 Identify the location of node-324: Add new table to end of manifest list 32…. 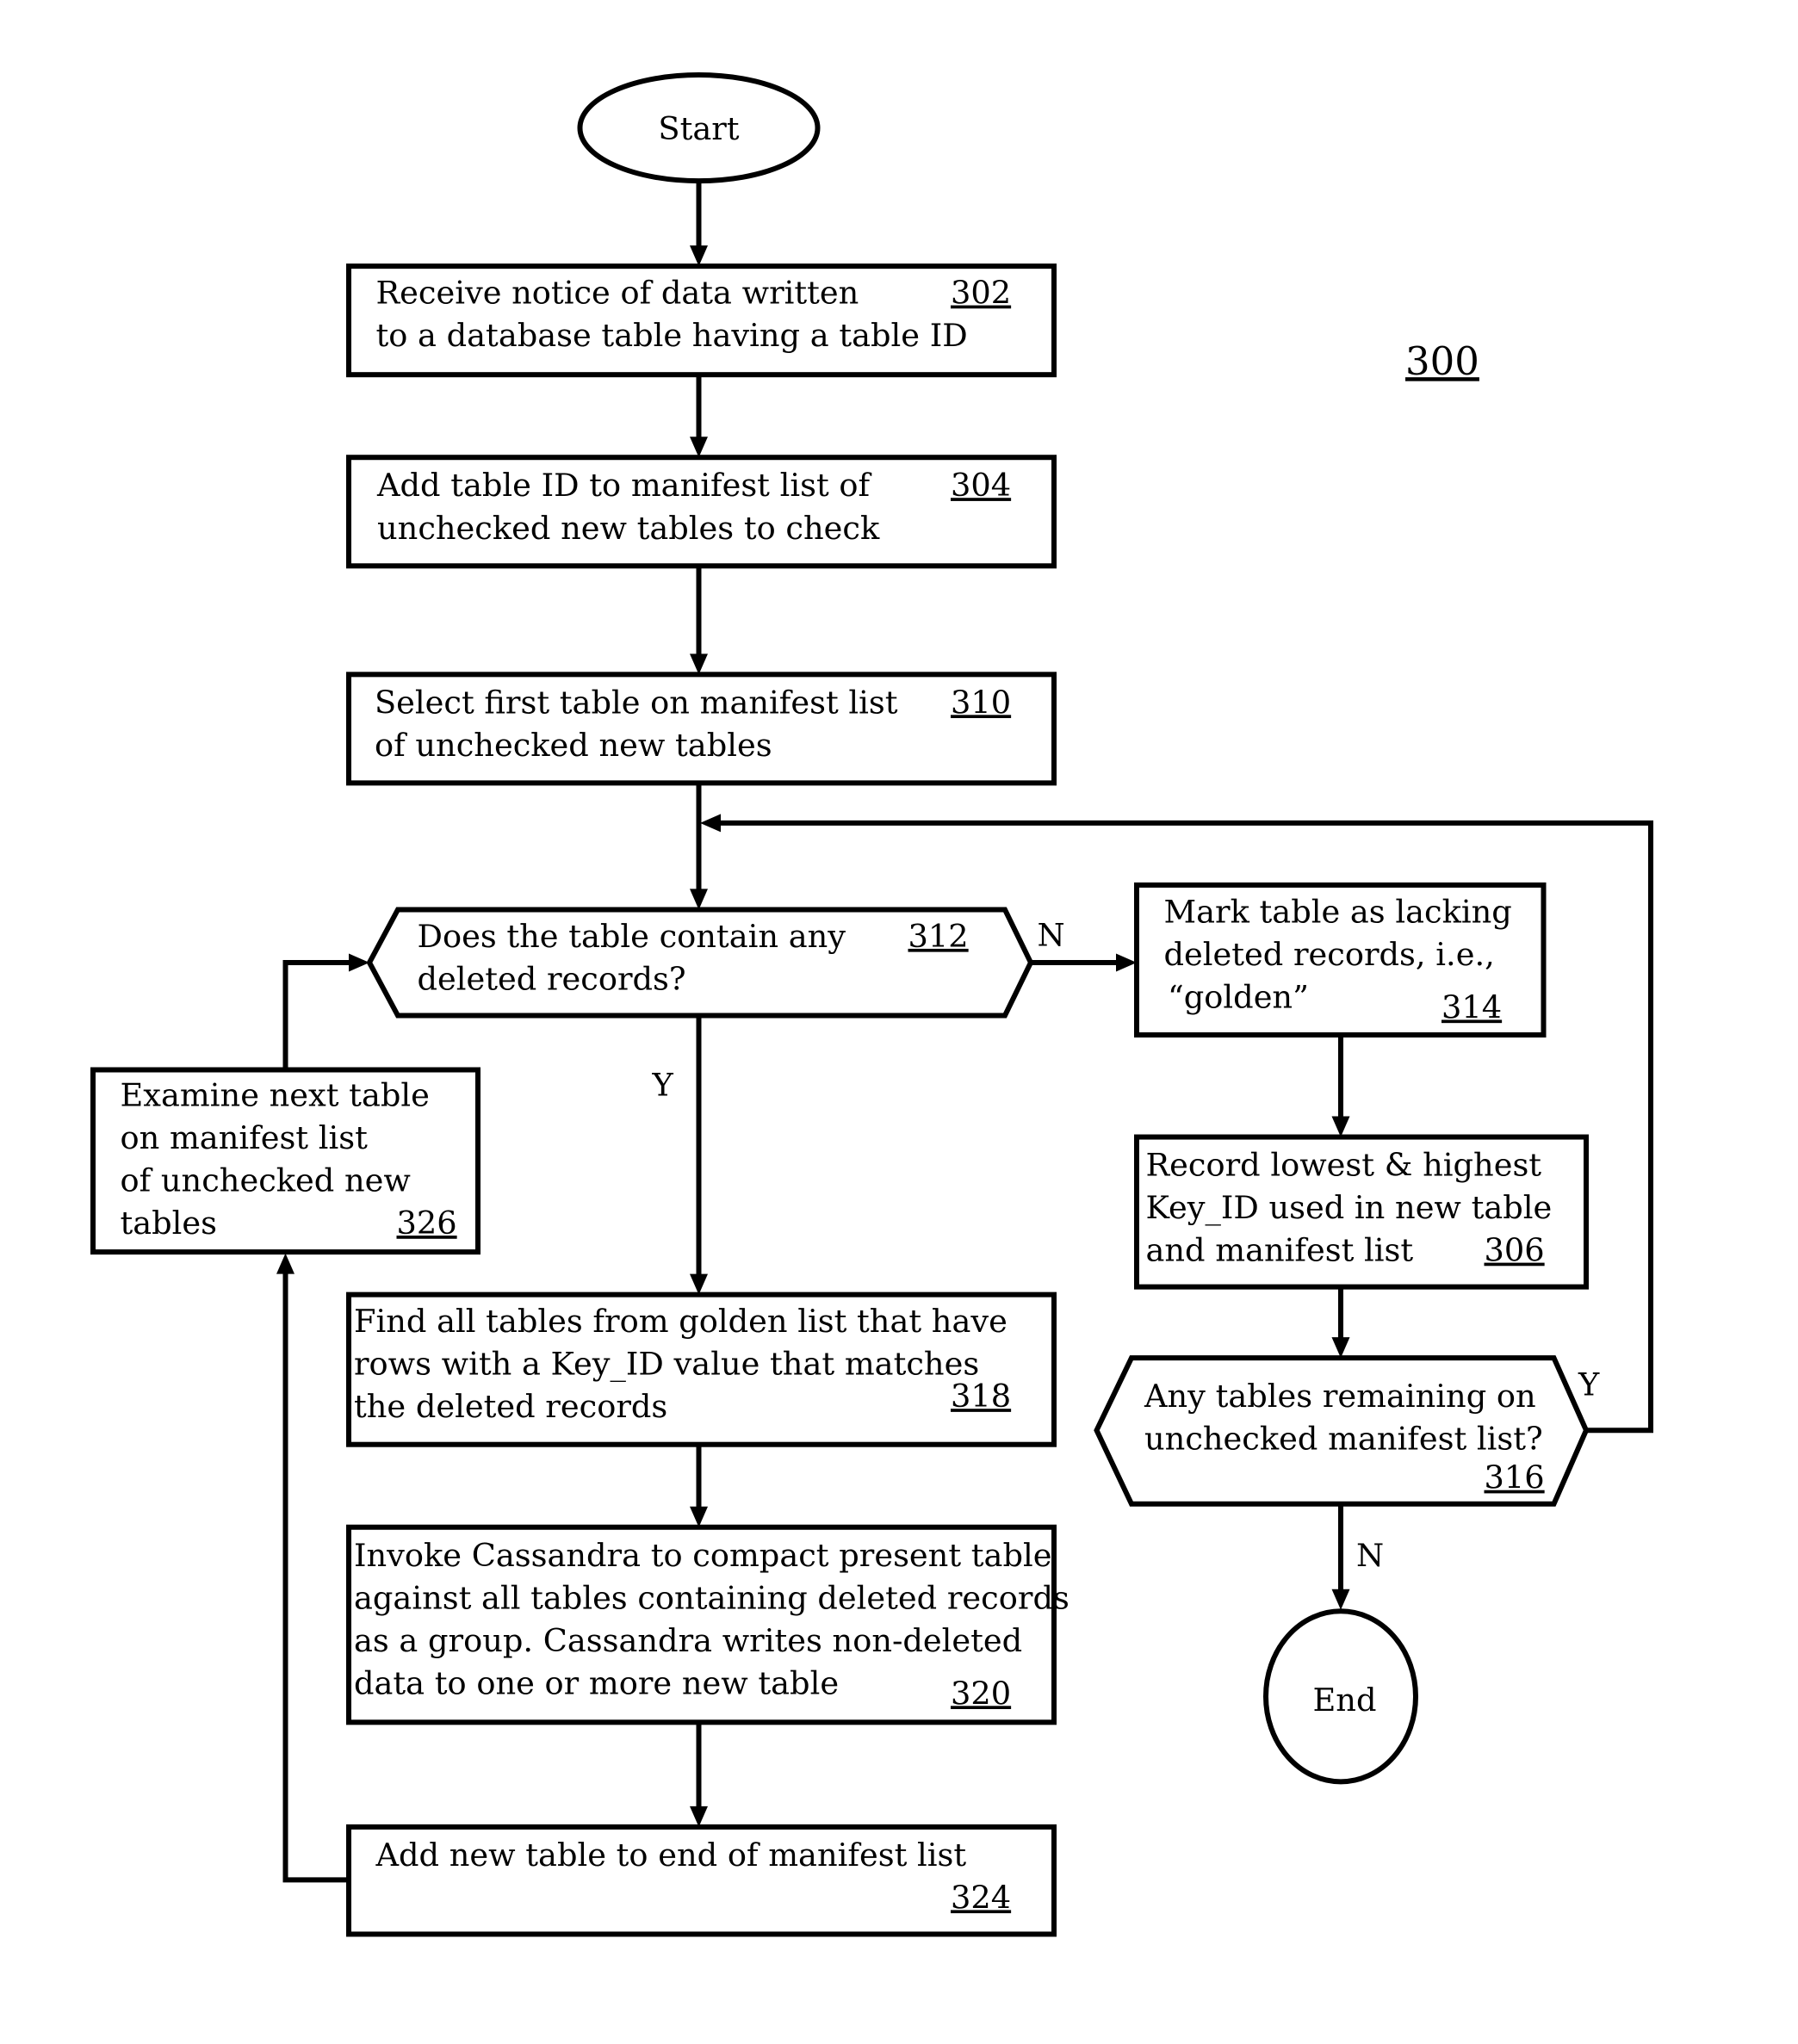
(702, 1881).